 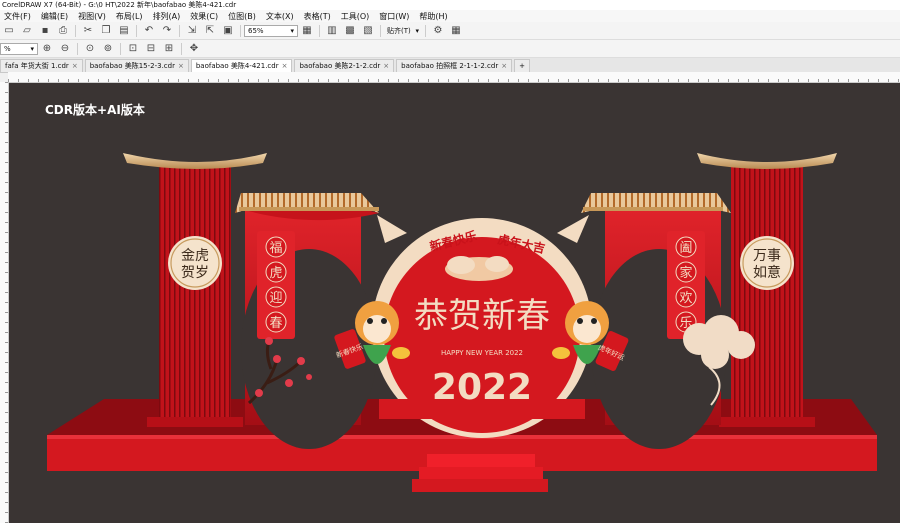 What do you see at coordinates (47, 49) in the screenshot?
I see `zoom-in-icon: ⊕` at bounding box center [47, 49].